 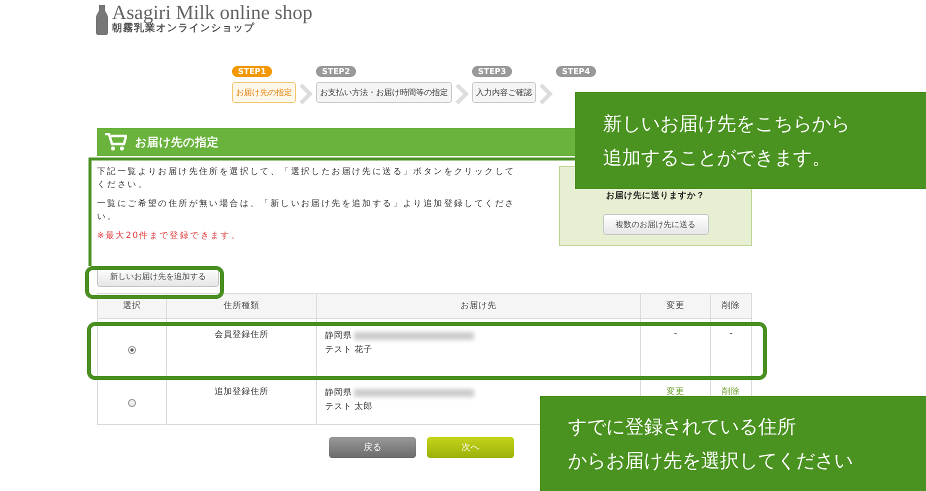 I want to click on table-cell-text: テスト 花子, so click(x=349, y=350).